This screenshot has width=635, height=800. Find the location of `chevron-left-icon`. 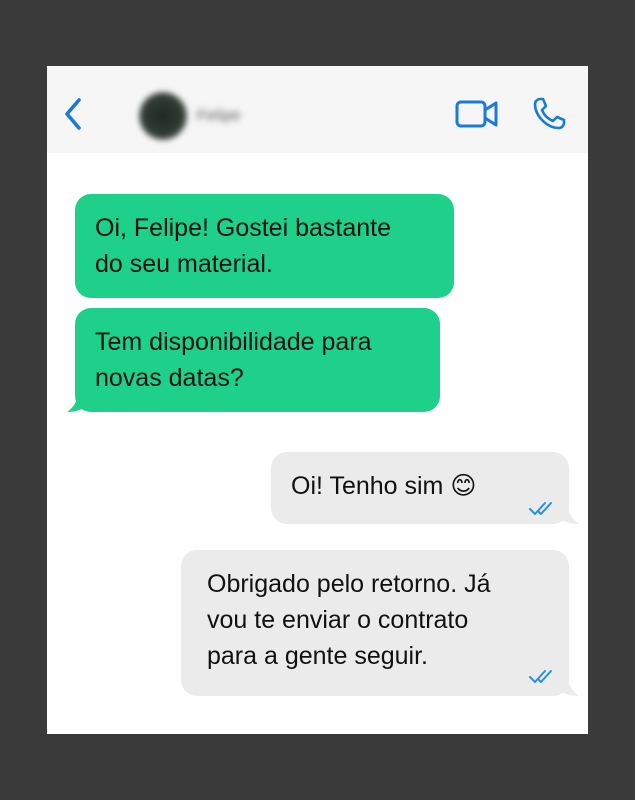

chevron-left-icon is located at coordinates (73, 114).